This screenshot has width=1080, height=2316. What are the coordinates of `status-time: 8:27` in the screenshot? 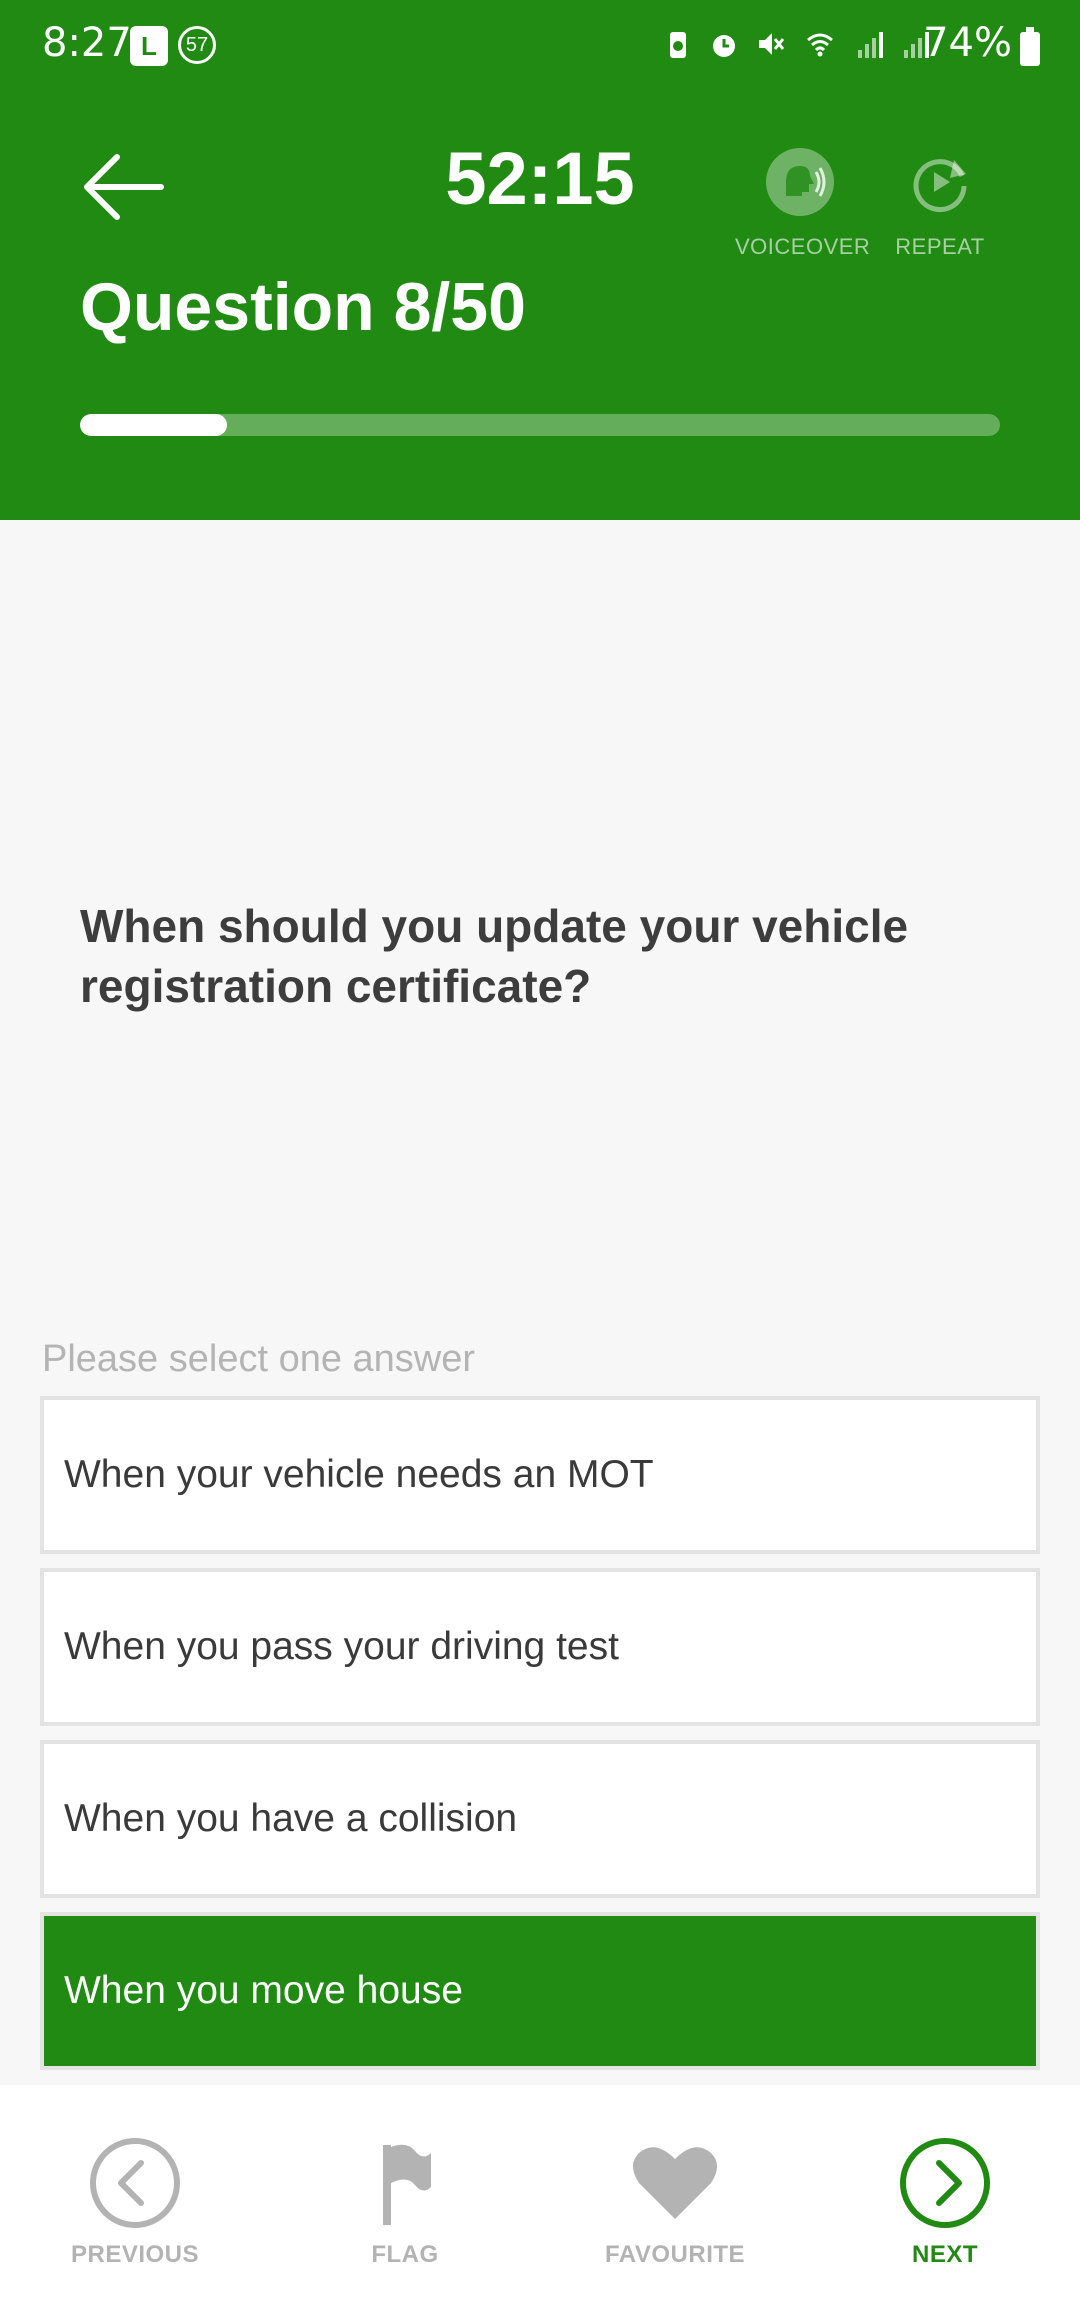 It's located at (87, 43).